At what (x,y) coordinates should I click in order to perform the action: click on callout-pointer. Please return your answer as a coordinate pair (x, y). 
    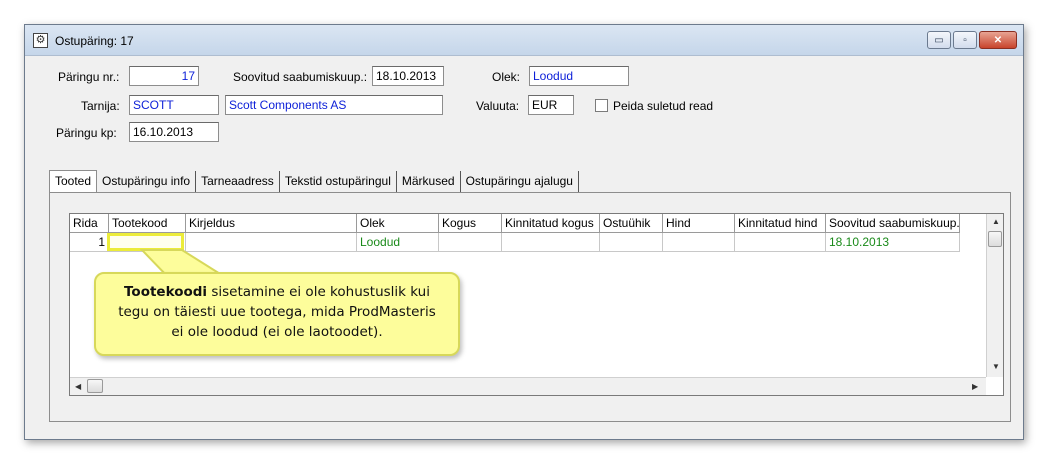
    Looking at the image, I should click on (184, 263).